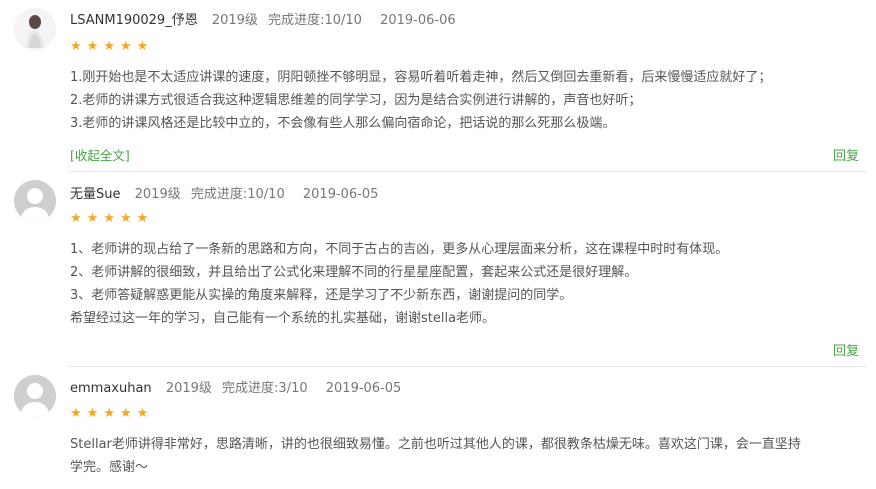  I want to click on review-line: 3、老师答疑解惑更能从实操的角度来解释，还是学习了不少新东西，谢谢提问的同学。, so click(321, 295).